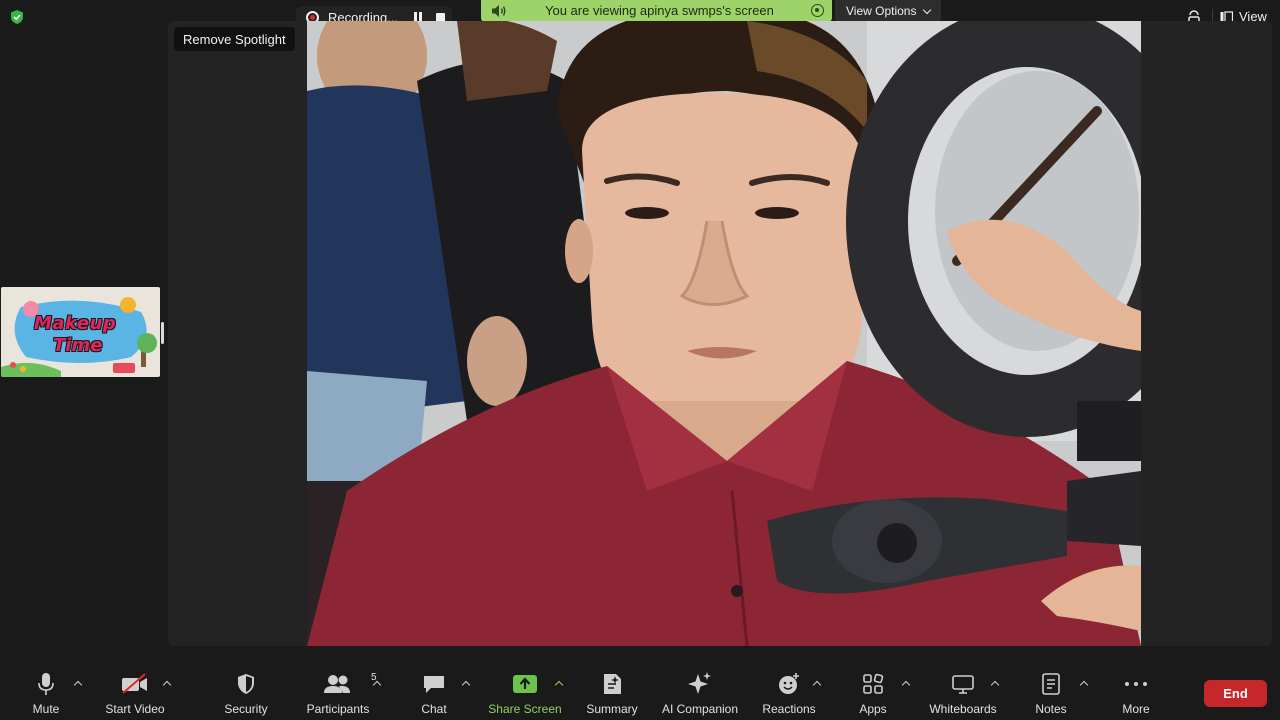  What do you see at coordinates (906, 685) in the screenshot?
I see `apps-caret-icon` at bounding box center [906, 685].